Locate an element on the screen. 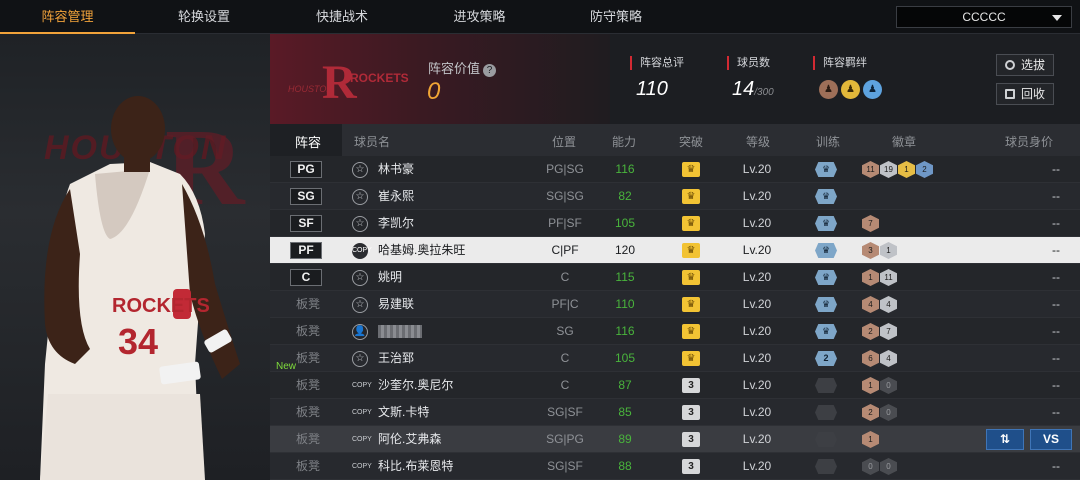  player-name: 沙奎尔.奥尼尔 is located at coordinates (415, 385).